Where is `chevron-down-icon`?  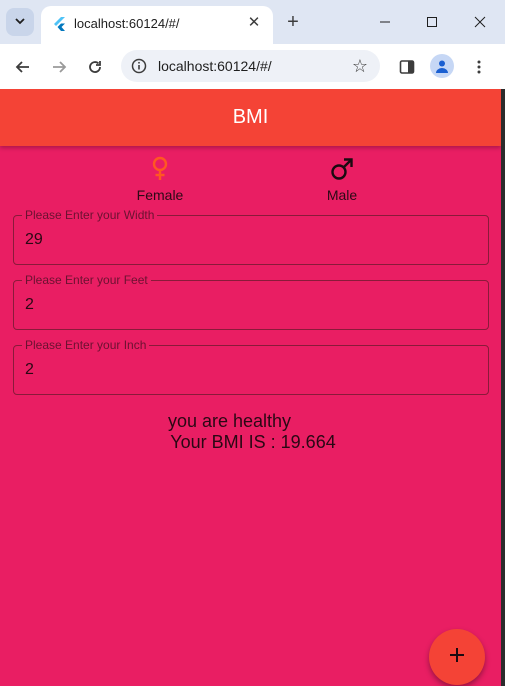 chevron-down-icon is located at coordinates (20, 22).